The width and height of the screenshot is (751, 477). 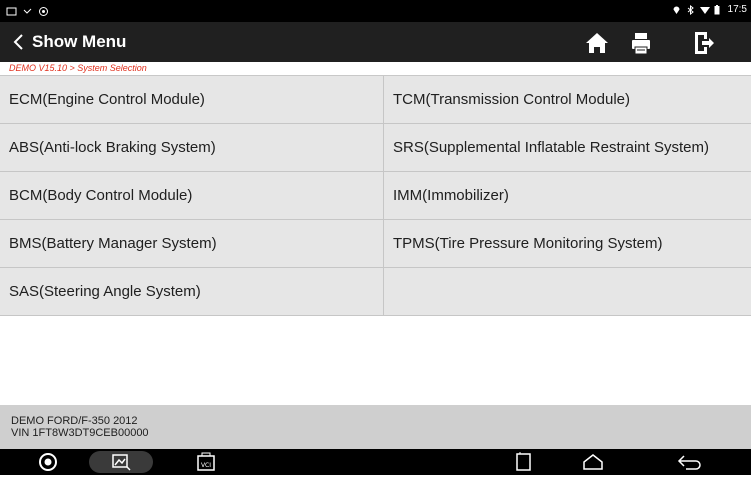 I want to click on screenshot-button, so click(x=121, y=462).